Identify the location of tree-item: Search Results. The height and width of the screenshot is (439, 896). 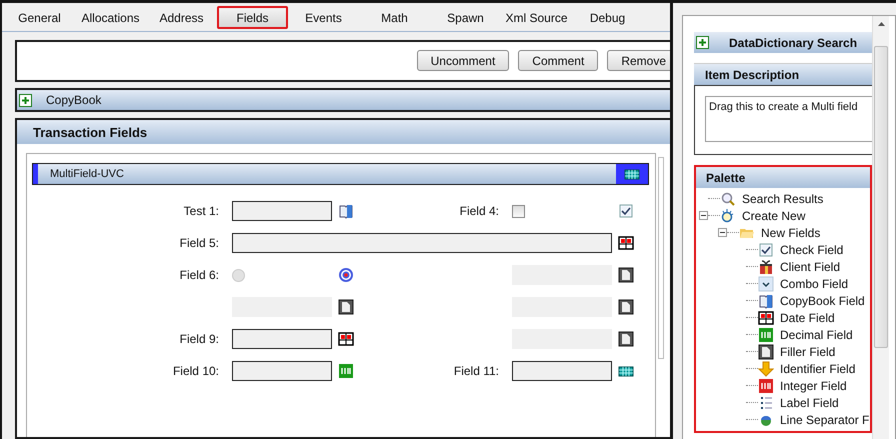
(783, 199).